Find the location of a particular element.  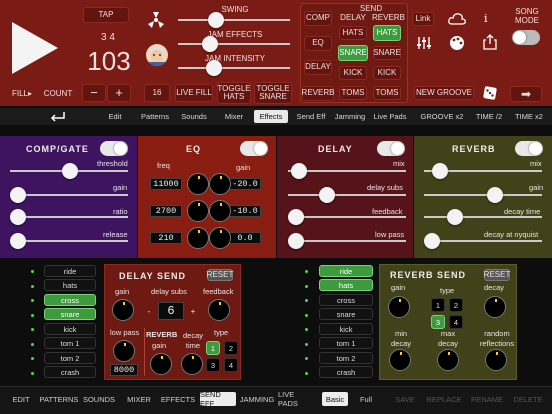

left-row-crash: crash is located at coordinates (70, 372).